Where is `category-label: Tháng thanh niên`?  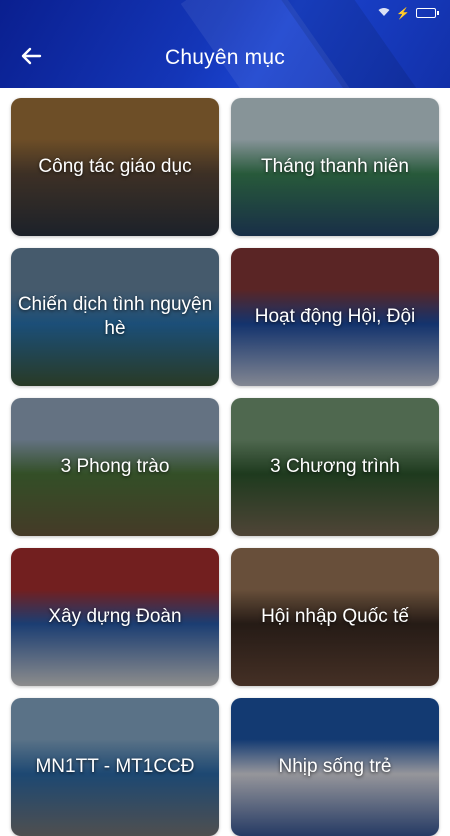 category-label: Tháng thanh niên is located at coordinates (335, 166).